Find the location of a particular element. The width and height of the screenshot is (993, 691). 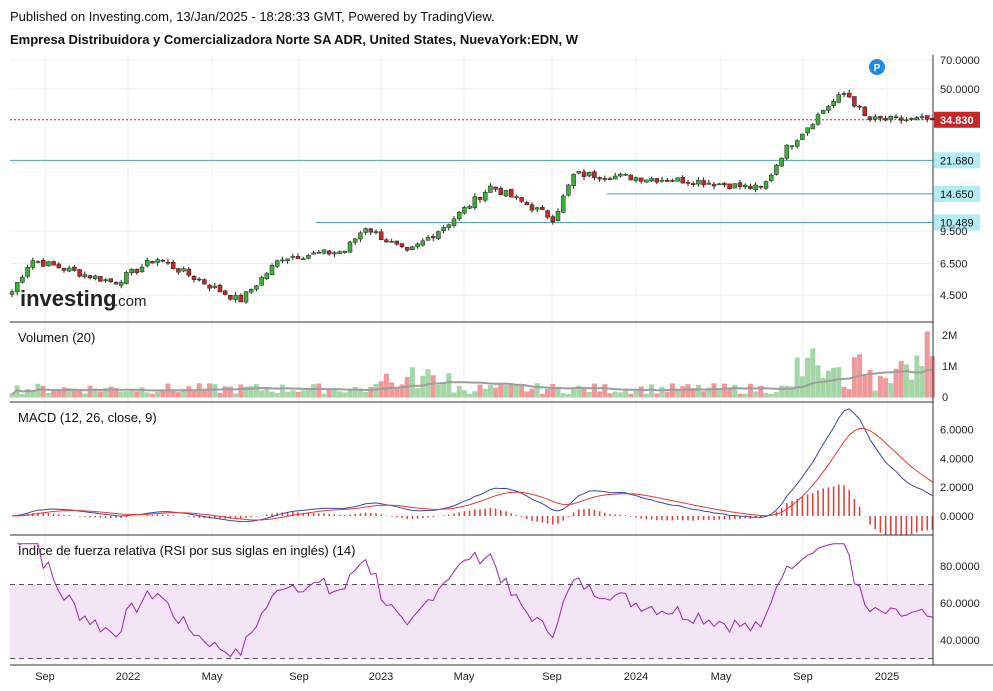

volume-pane-title: Volumen (20) is located at coordinates (56, 337).